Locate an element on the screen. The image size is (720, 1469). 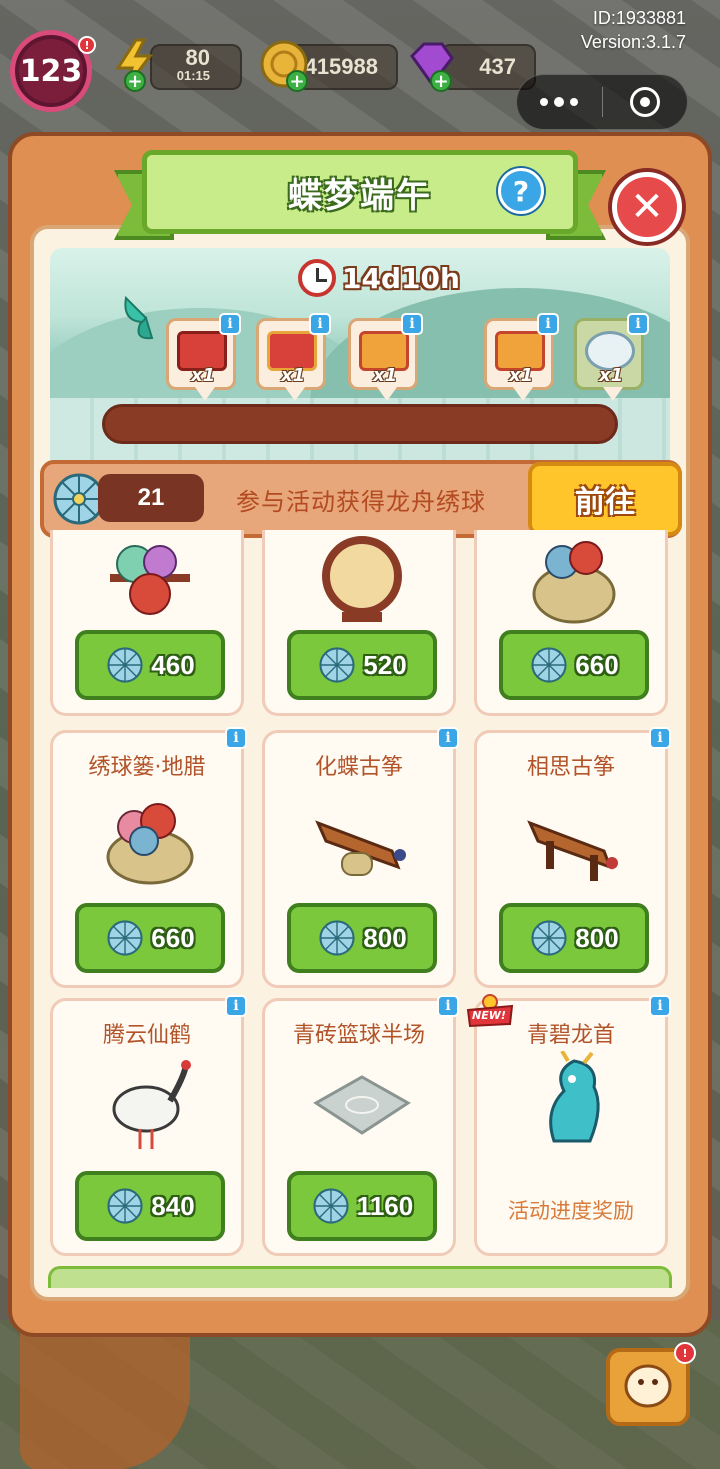
shop-item-card: i 化蝶古筝 800 is located at coordinates (360, 857).